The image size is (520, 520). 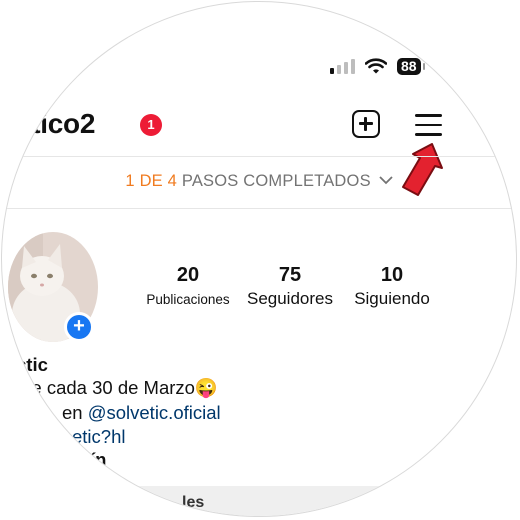 I want to click on stat-label: Siguiendo, so click(x=392, y=298).